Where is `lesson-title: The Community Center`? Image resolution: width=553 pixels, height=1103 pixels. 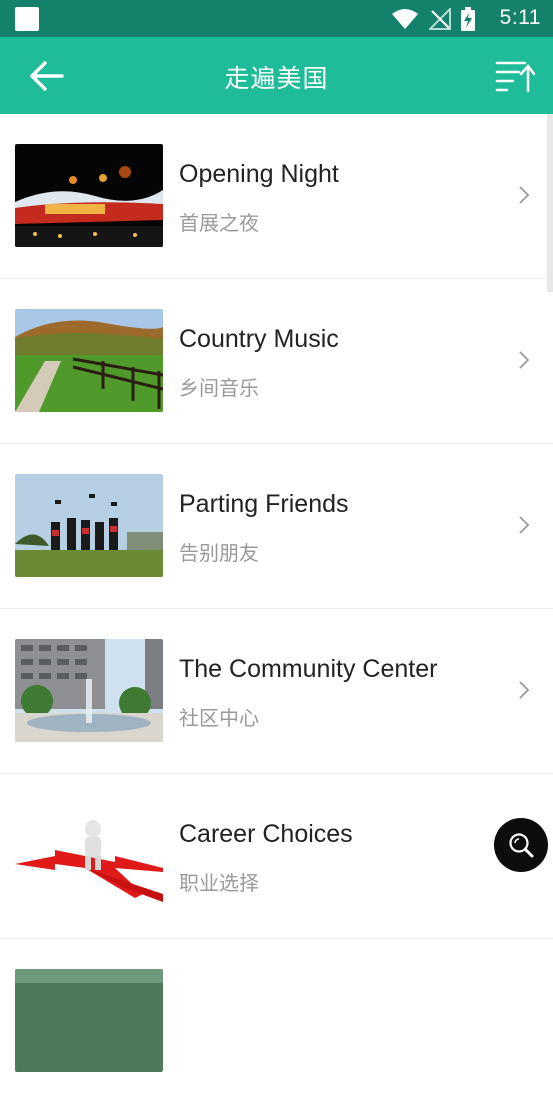
lesson-title: The Community Center is located at coordinates (308, 669).